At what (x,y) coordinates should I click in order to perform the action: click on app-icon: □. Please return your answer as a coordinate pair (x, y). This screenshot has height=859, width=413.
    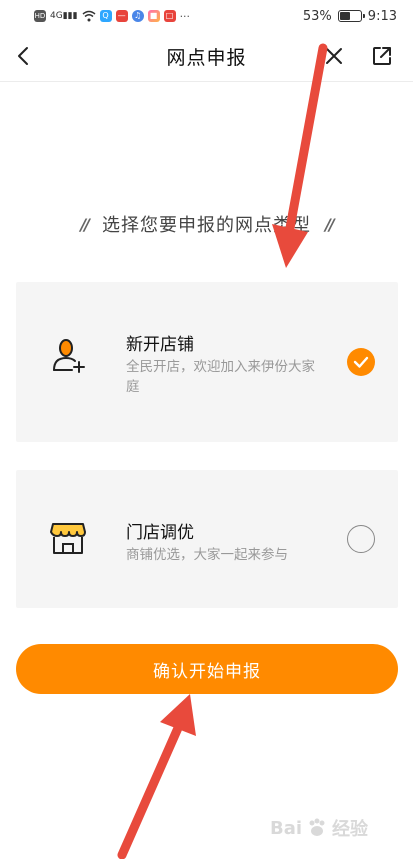
    Looking at the image, I should click on (169, 16).